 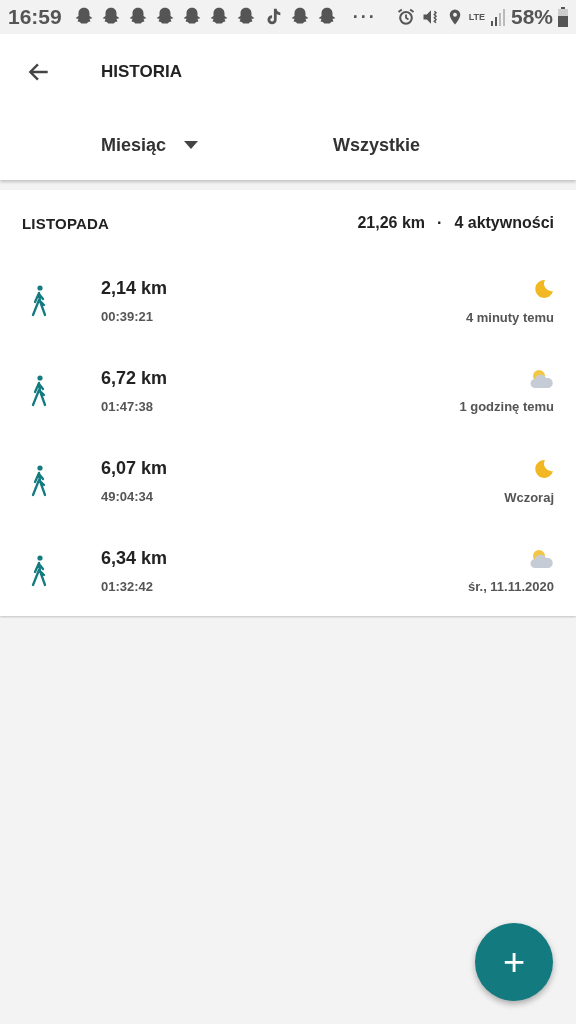 I want to click on activity-time: 4 minuty temu, so click(x=509, y=317).